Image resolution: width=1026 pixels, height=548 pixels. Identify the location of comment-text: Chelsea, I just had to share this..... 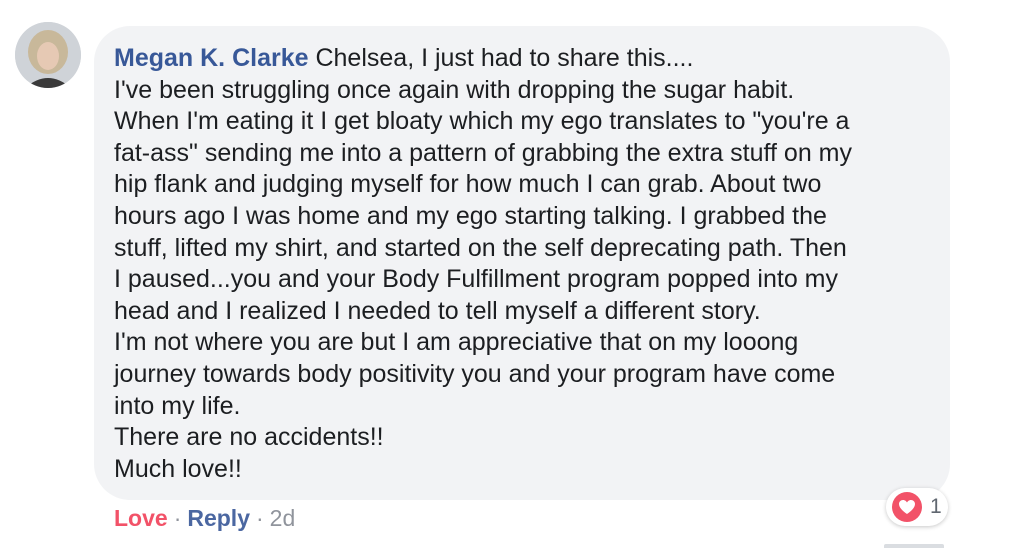
(504, 58).